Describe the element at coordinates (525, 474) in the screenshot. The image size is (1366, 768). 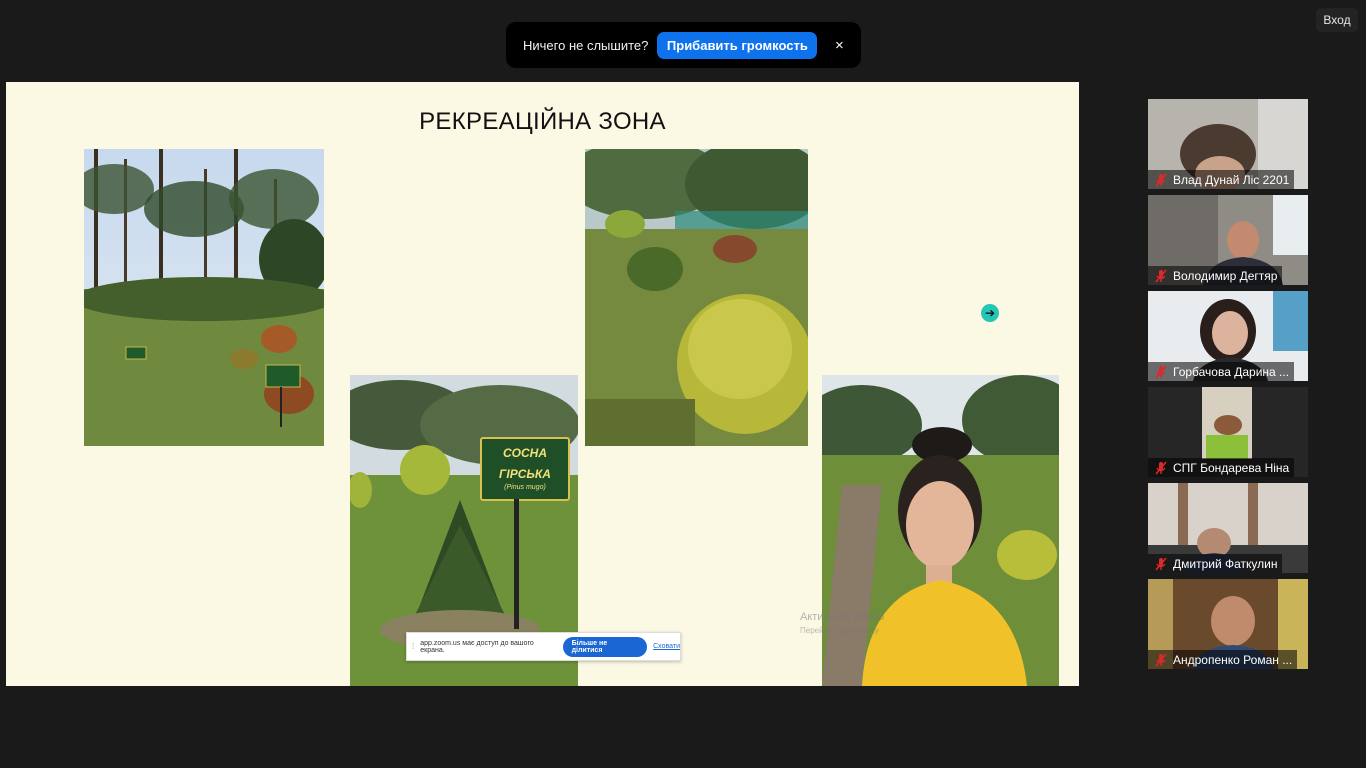
I see `sign-name-line2: ГІРСЬКА` at that location.